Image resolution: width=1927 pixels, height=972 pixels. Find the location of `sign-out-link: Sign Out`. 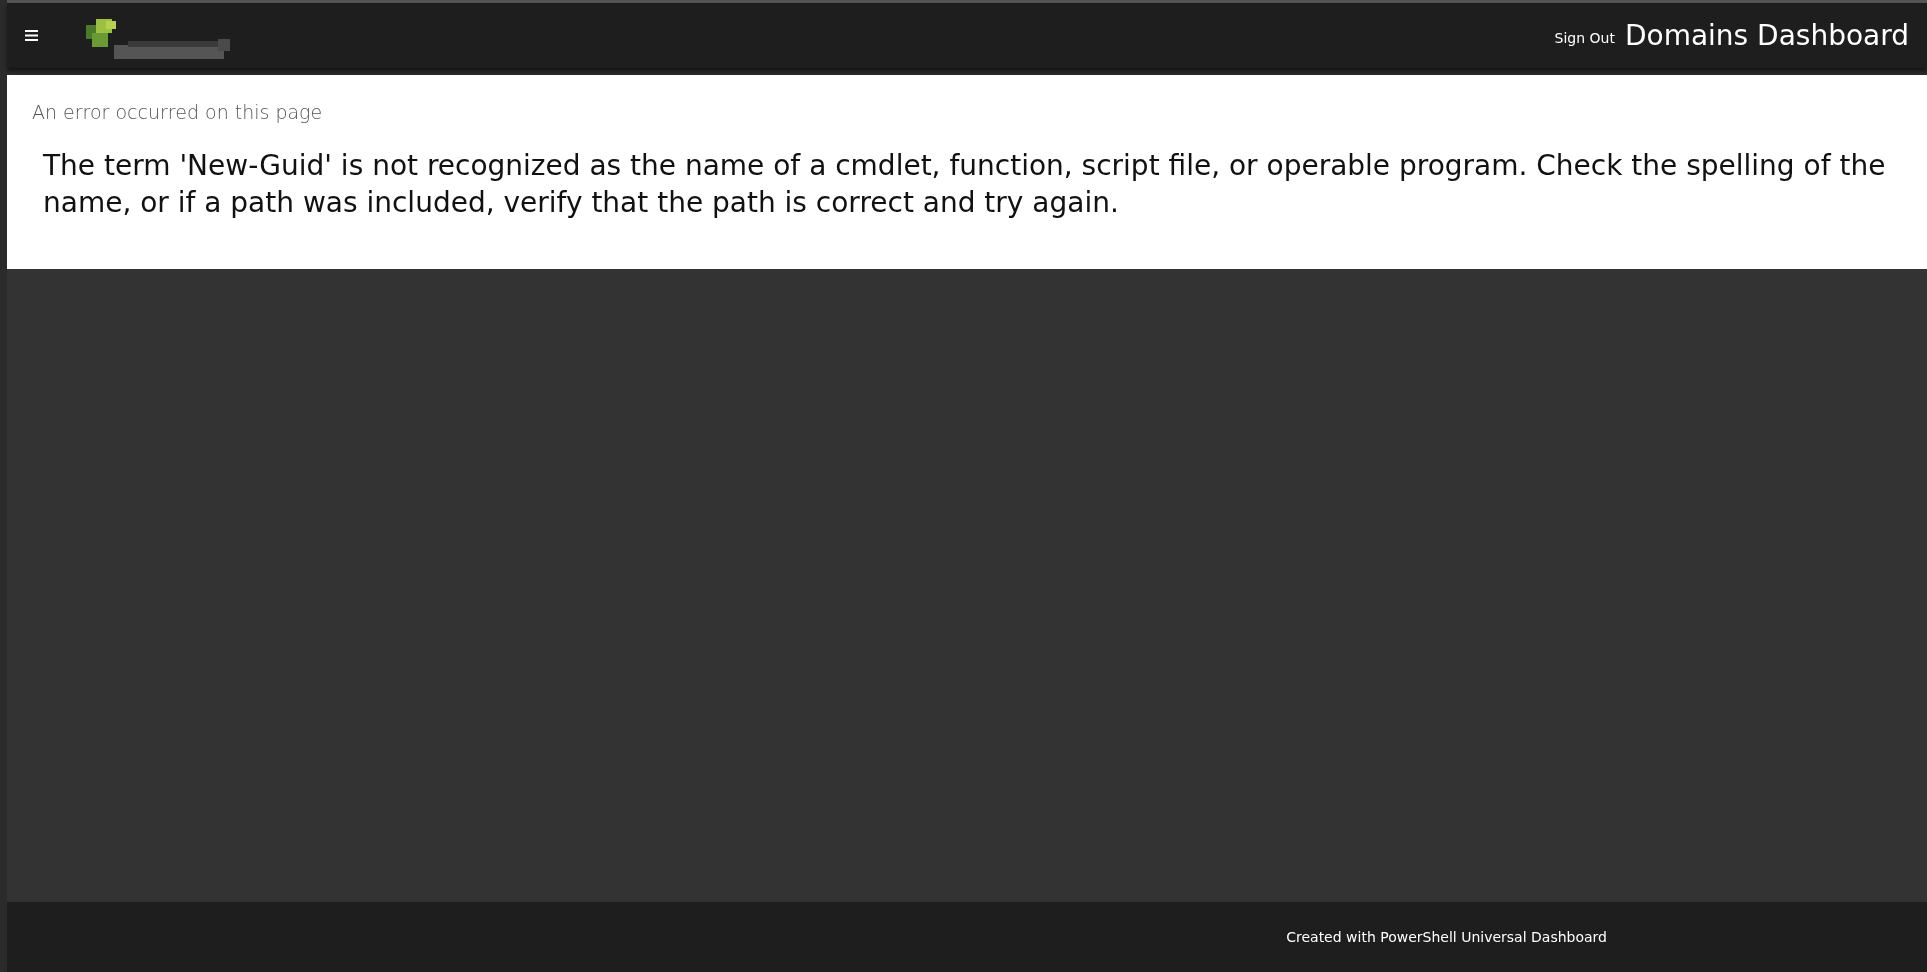

sign-out-link: Sign Out is located at coordinates (1584, 37).